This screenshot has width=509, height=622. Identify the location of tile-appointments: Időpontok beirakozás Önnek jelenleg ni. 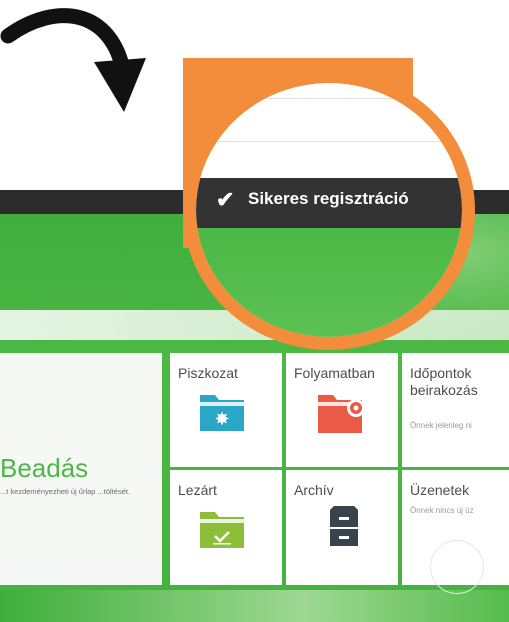
(455, 410).